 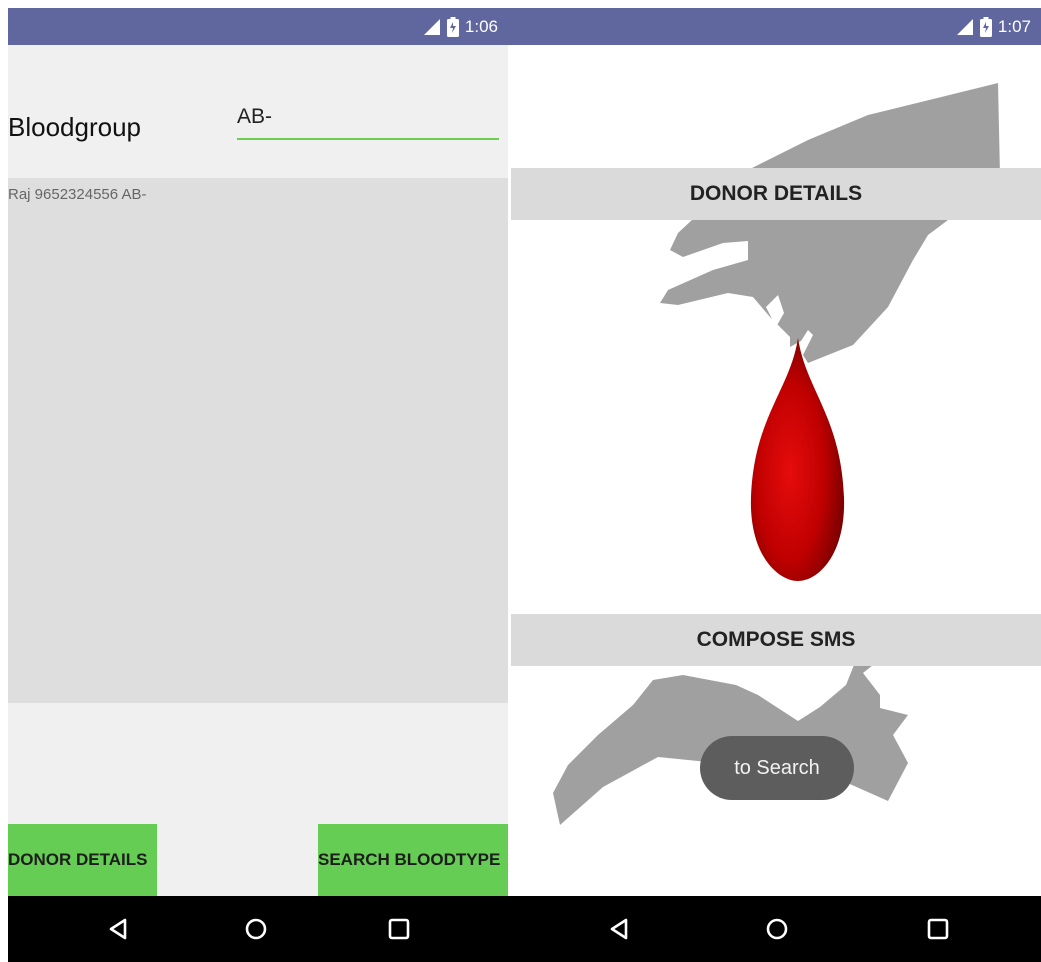 I want to click on status-bar: 1:07, so click(x=774, y=26).